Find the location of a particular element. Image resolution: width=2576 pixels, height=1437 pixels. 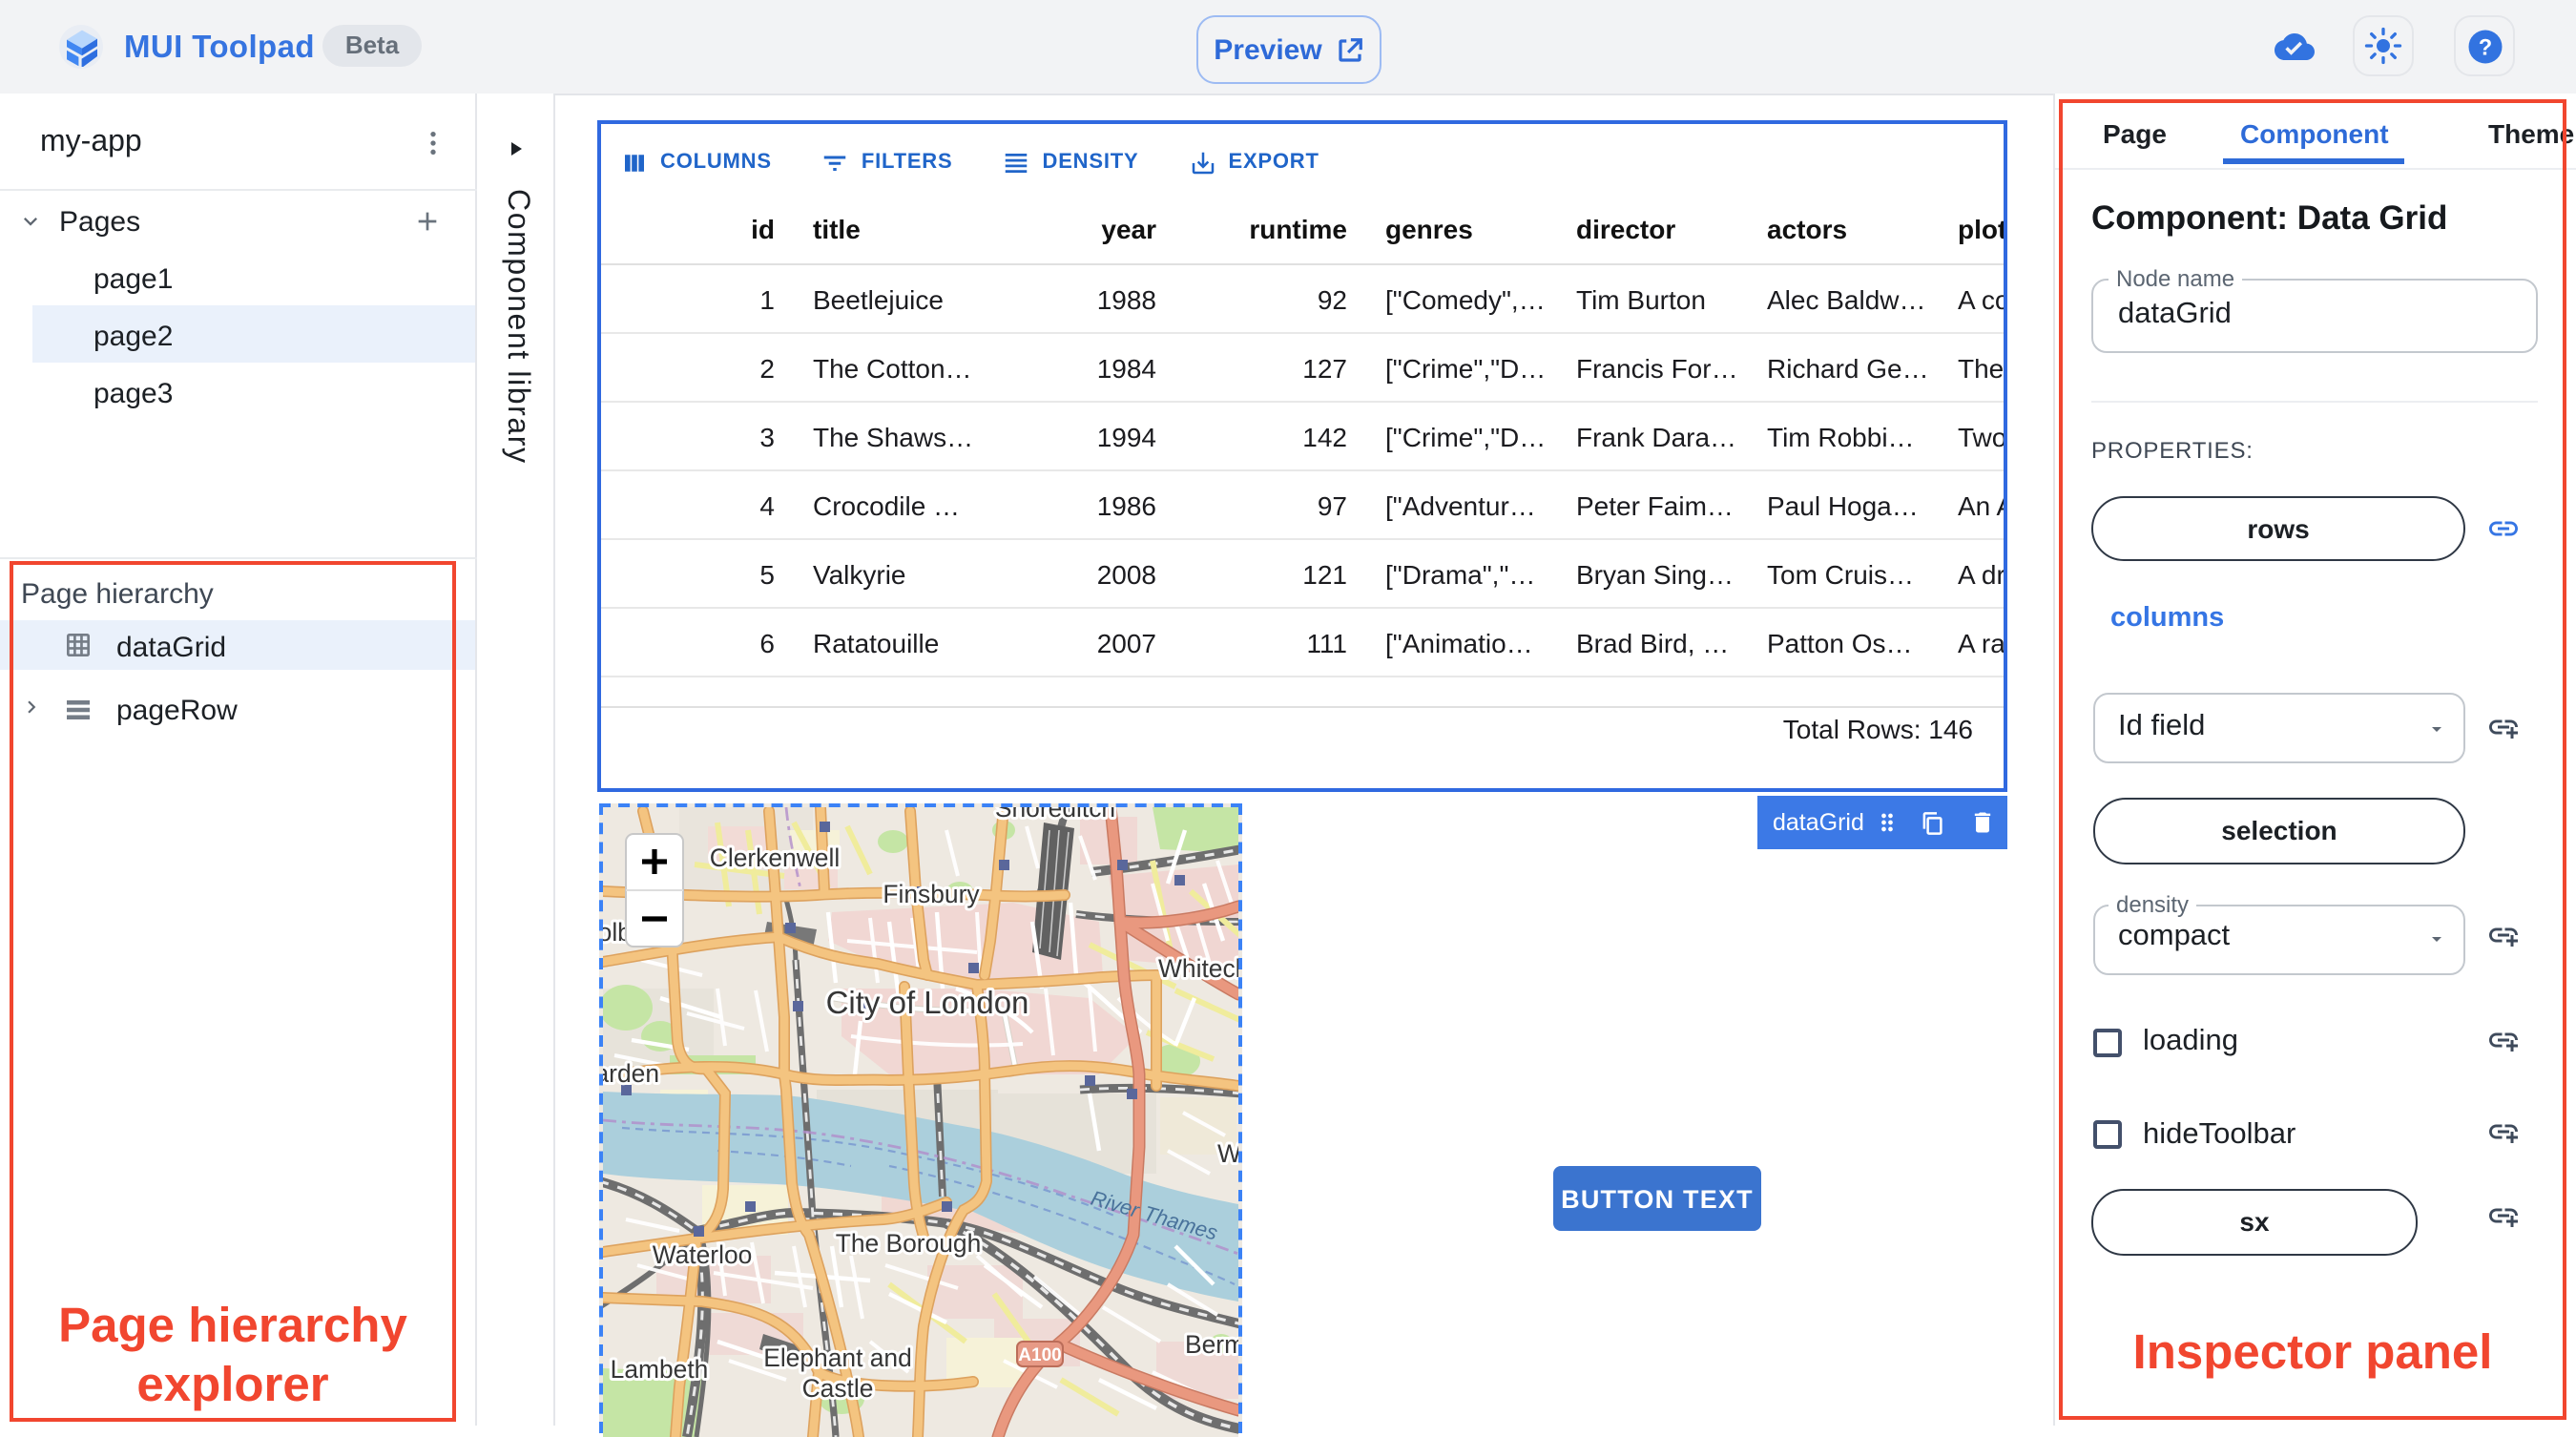

svg-text: Lambeth is located at coordinates (660, 1369).